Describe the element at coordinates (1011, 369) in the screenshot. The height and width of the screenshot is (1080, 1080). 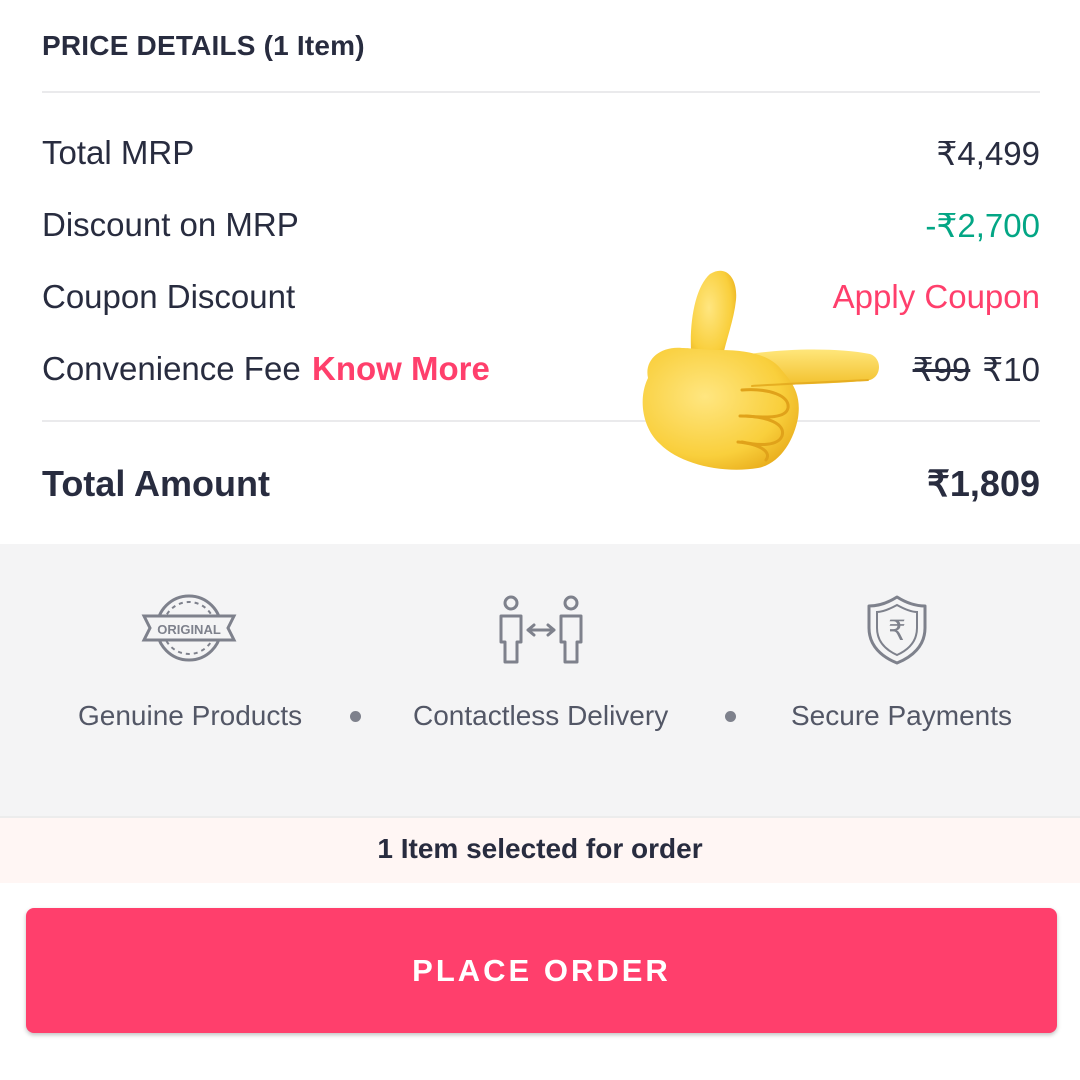
I see `convenience-fee-current: ₹10` at that location.